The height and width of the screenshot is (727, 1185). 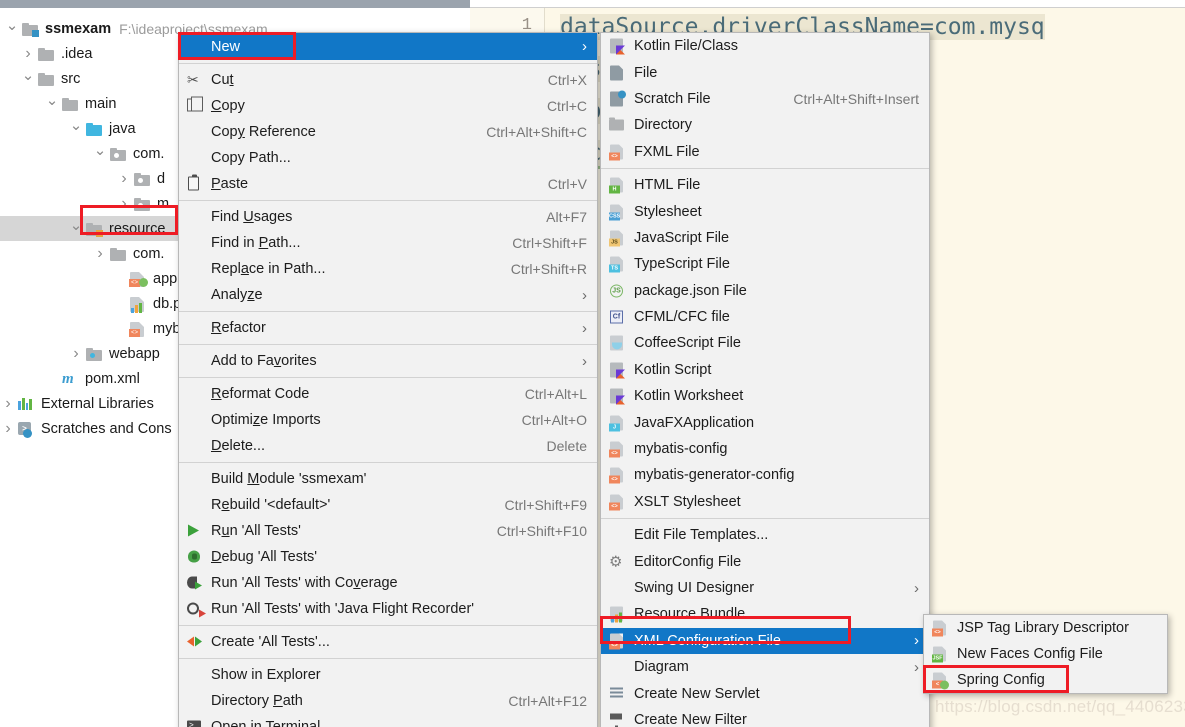 What do you see at coordinates (668, 211) in the screenshot?
I see `menu-item-label: Stylesheet` at bounding box center [668, 211].